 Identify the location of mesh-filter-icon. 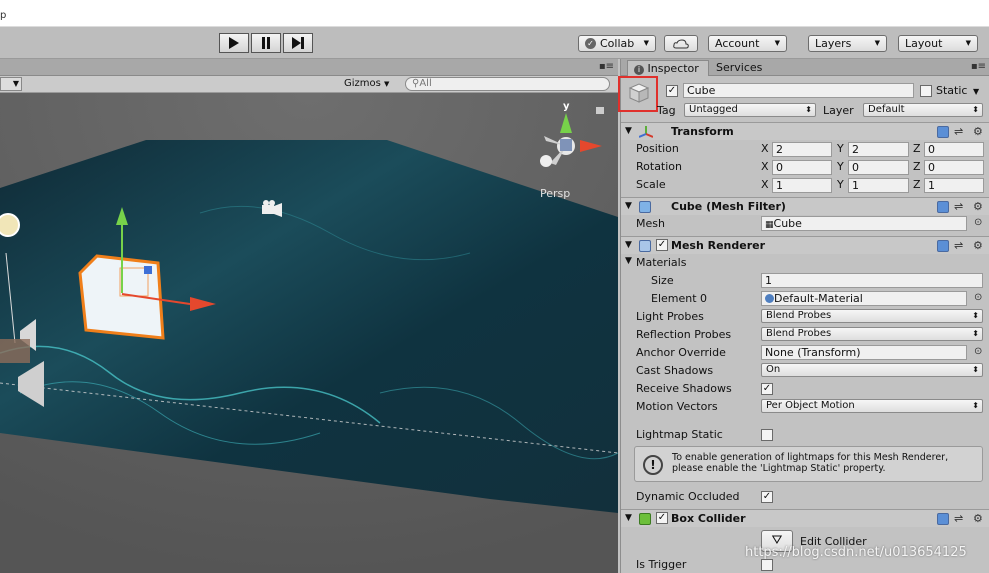
(645, 207).